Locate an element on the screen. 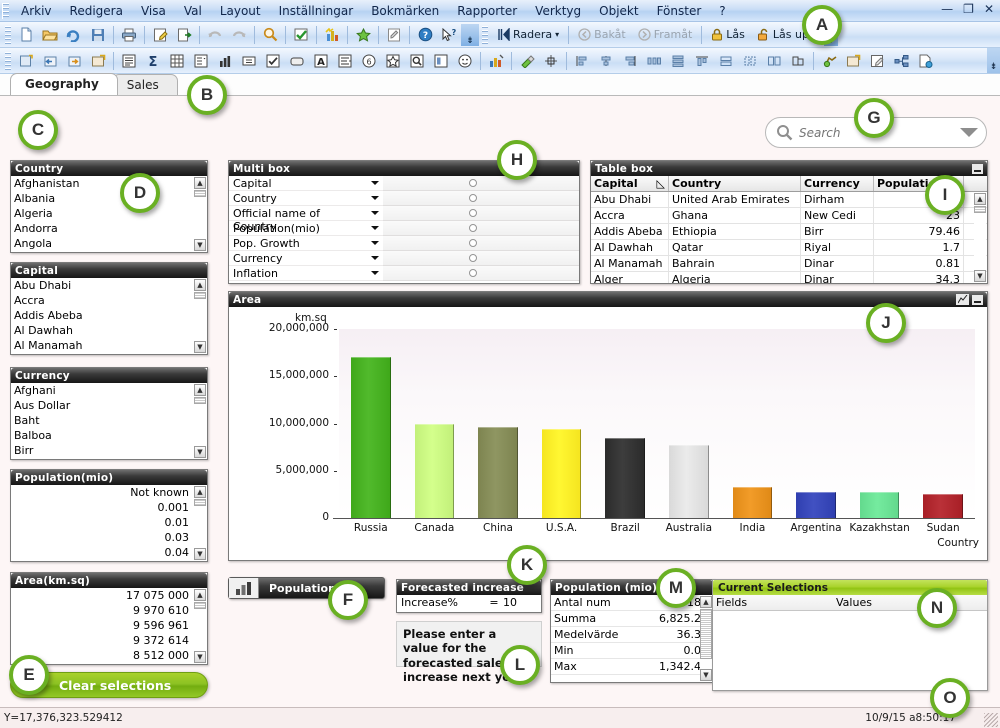 This screenshot has width=1000, height=728. theme-icon is located at coordinates (829, 60).